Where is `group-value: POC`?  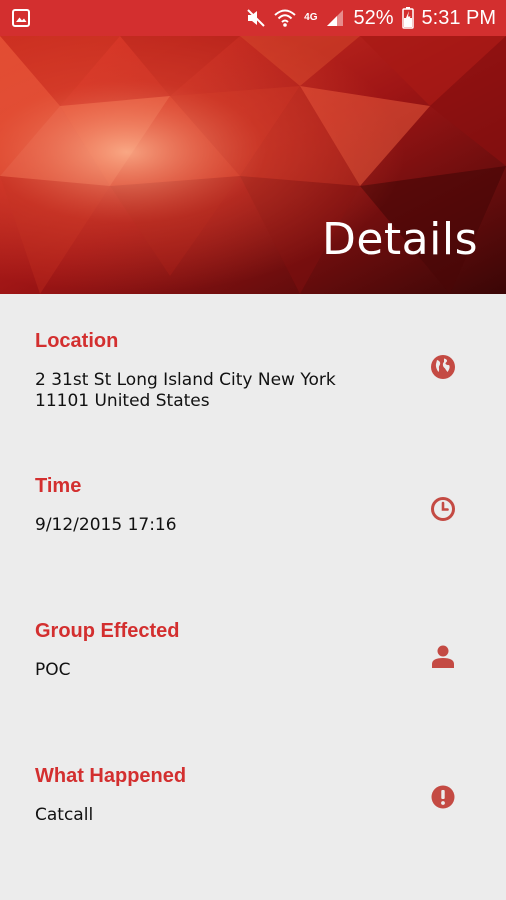 group-value: POC is located at coordinates (53, 670).